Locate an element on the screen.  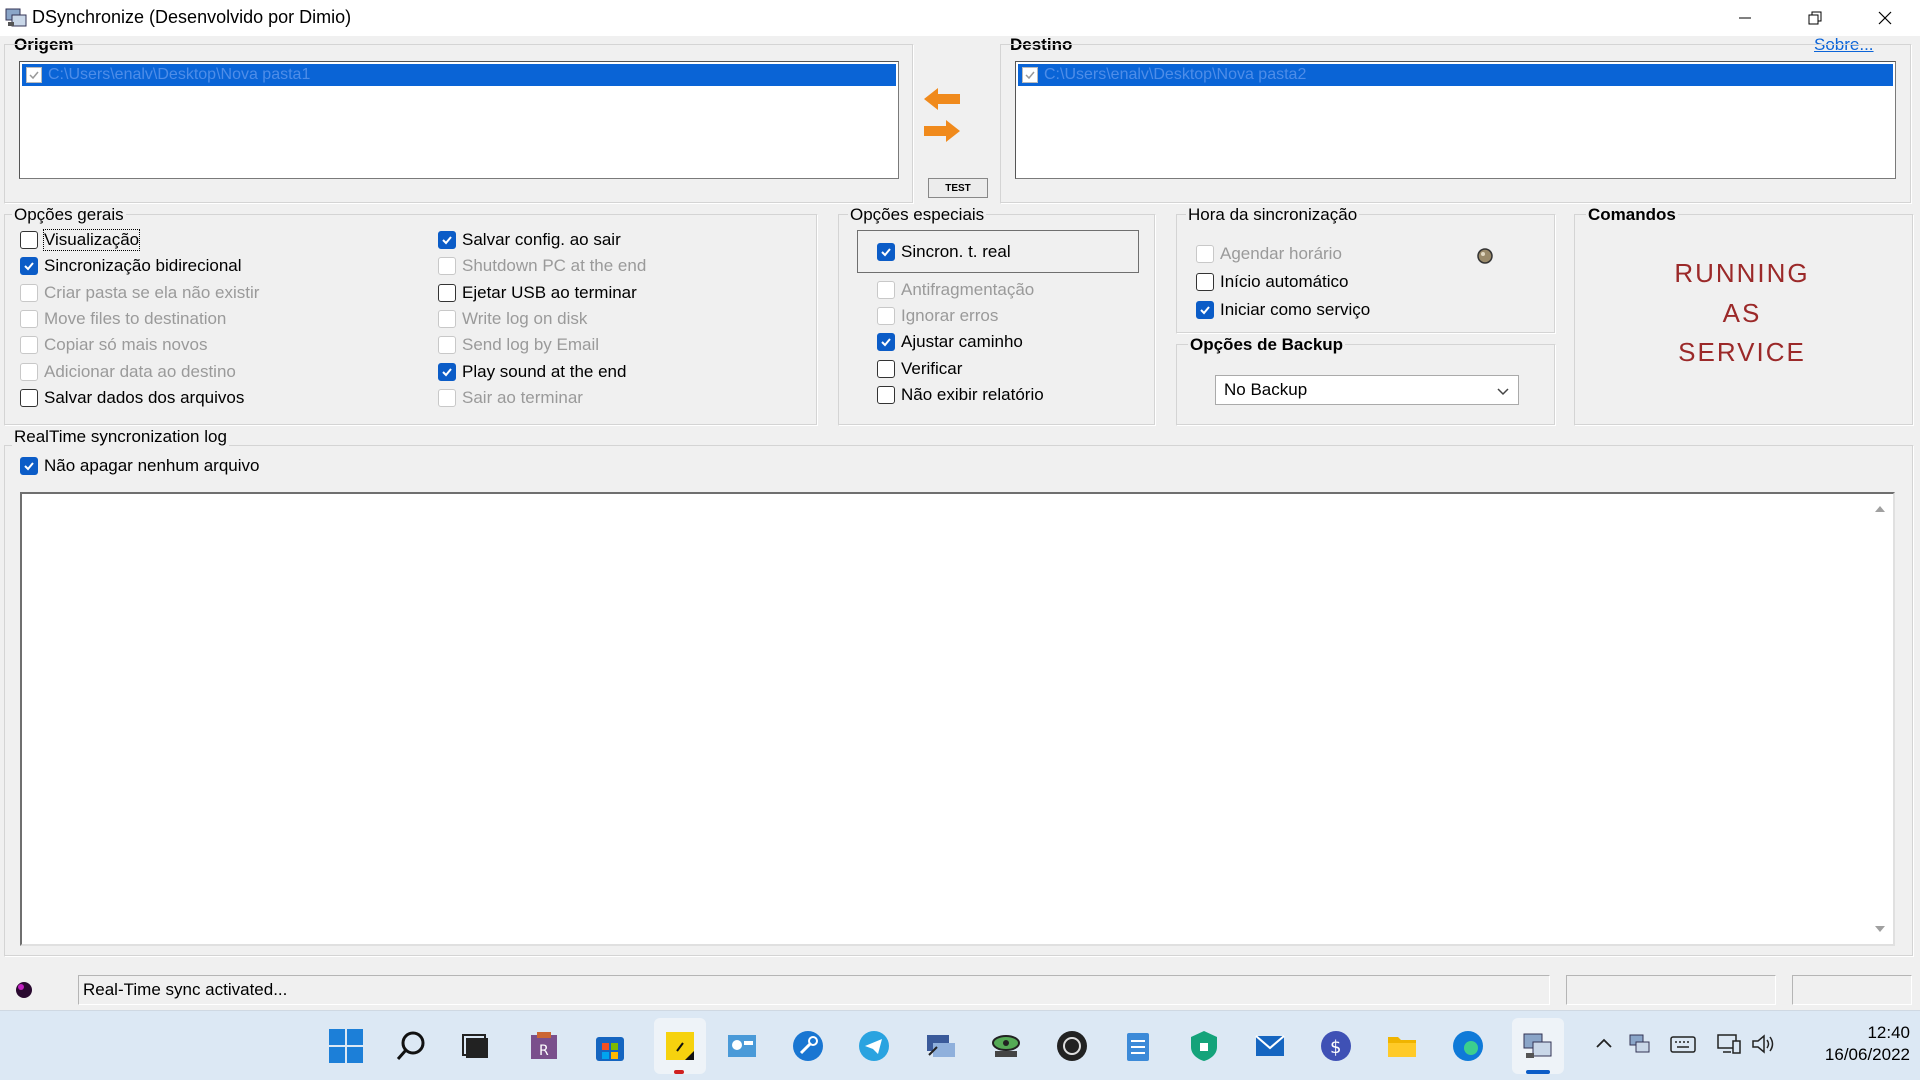
log-scrollbar is located at coordinates (1880, 719).